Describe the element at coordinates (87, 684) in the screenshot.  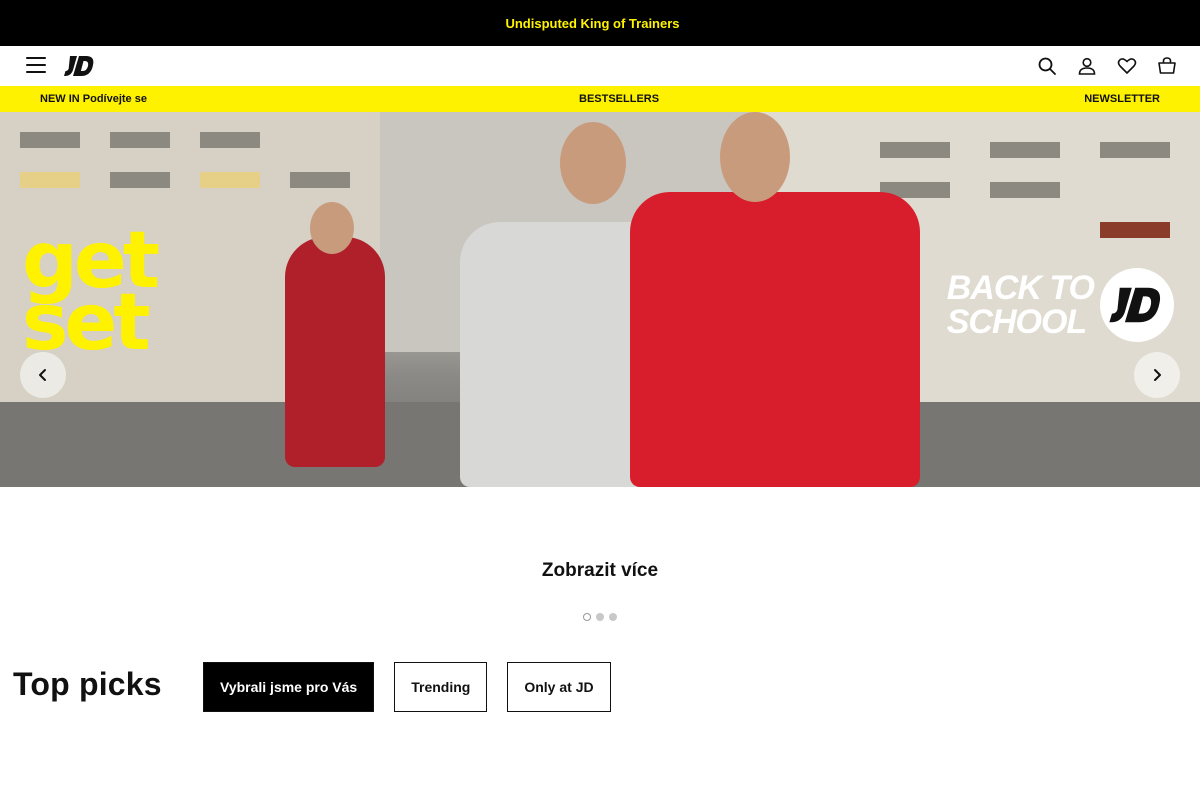
I see `top-picks-title: Top picks` at that location.